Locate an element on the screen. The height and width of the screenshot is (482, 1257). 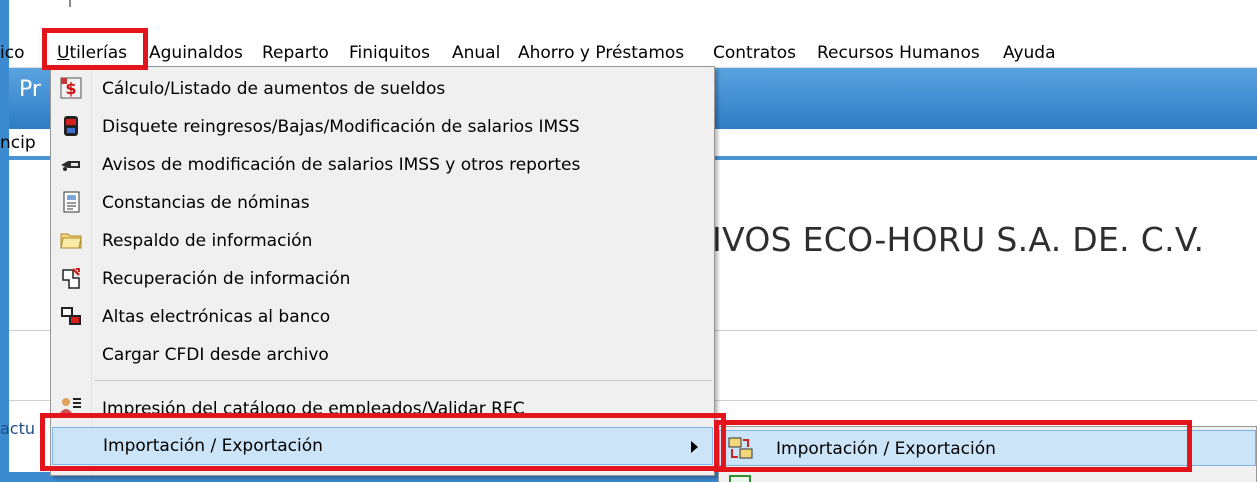
salary-calc-icon: $ is located at coordinates (71, 88).